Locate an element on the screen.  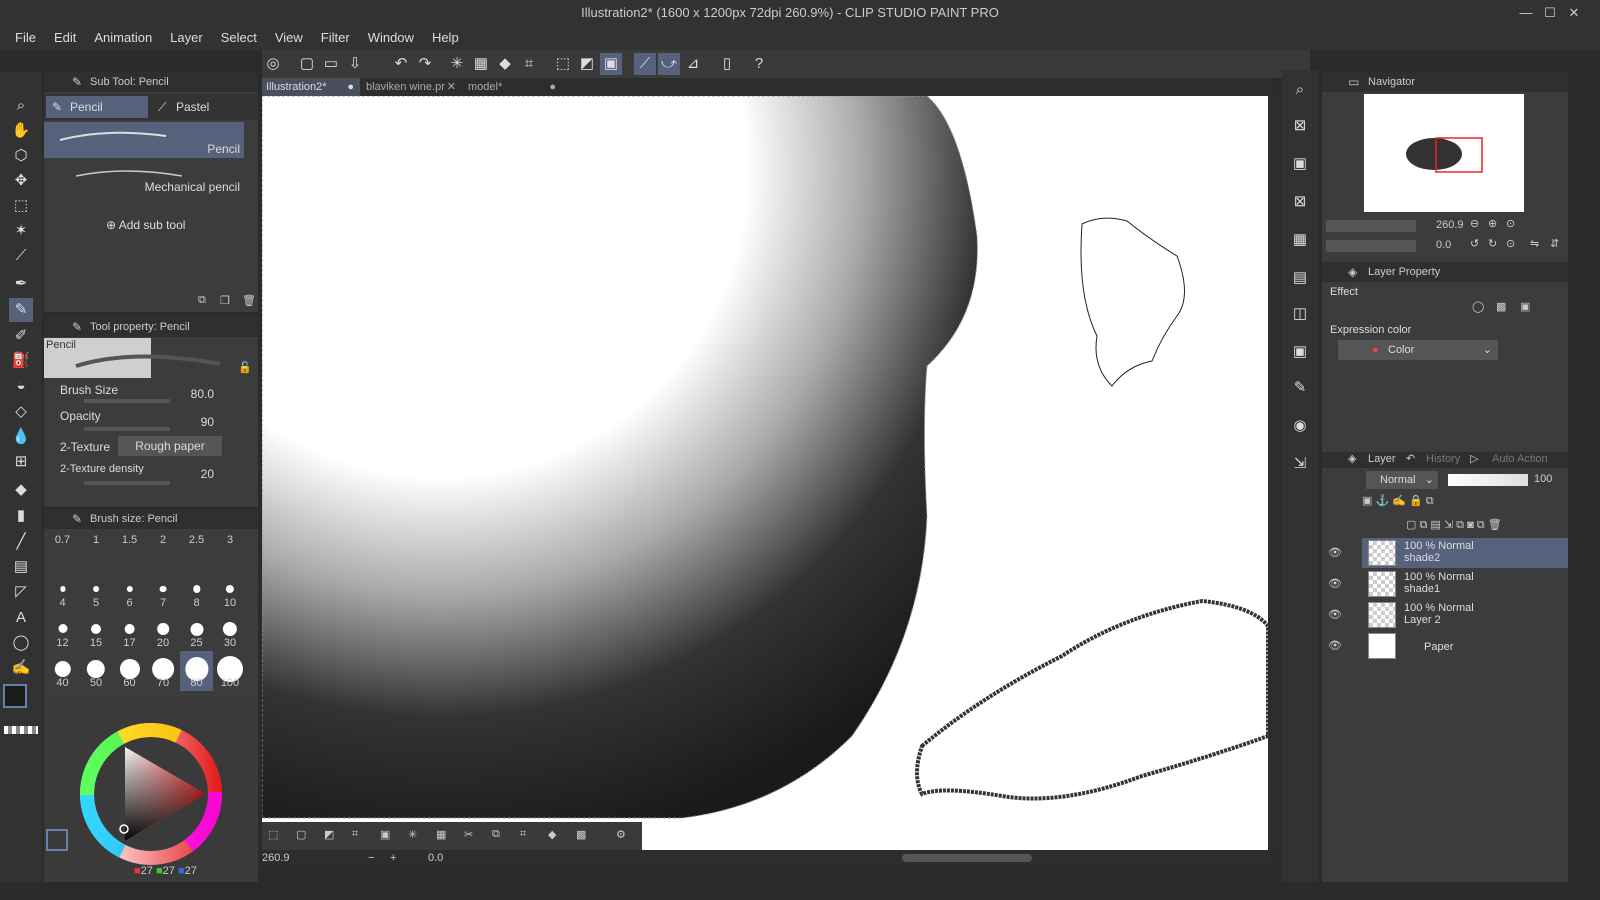
clip-icon: ▣ is located at coordinates (1367, 501).